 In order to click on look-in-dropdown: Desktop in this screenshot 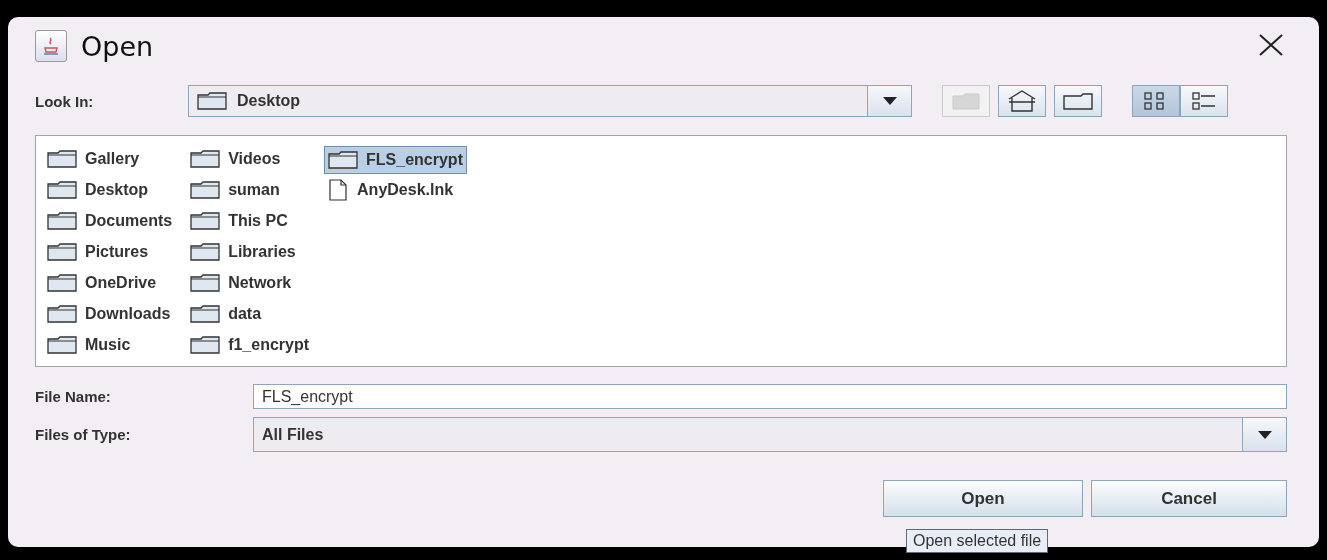, I will do `click(550, 101)`.